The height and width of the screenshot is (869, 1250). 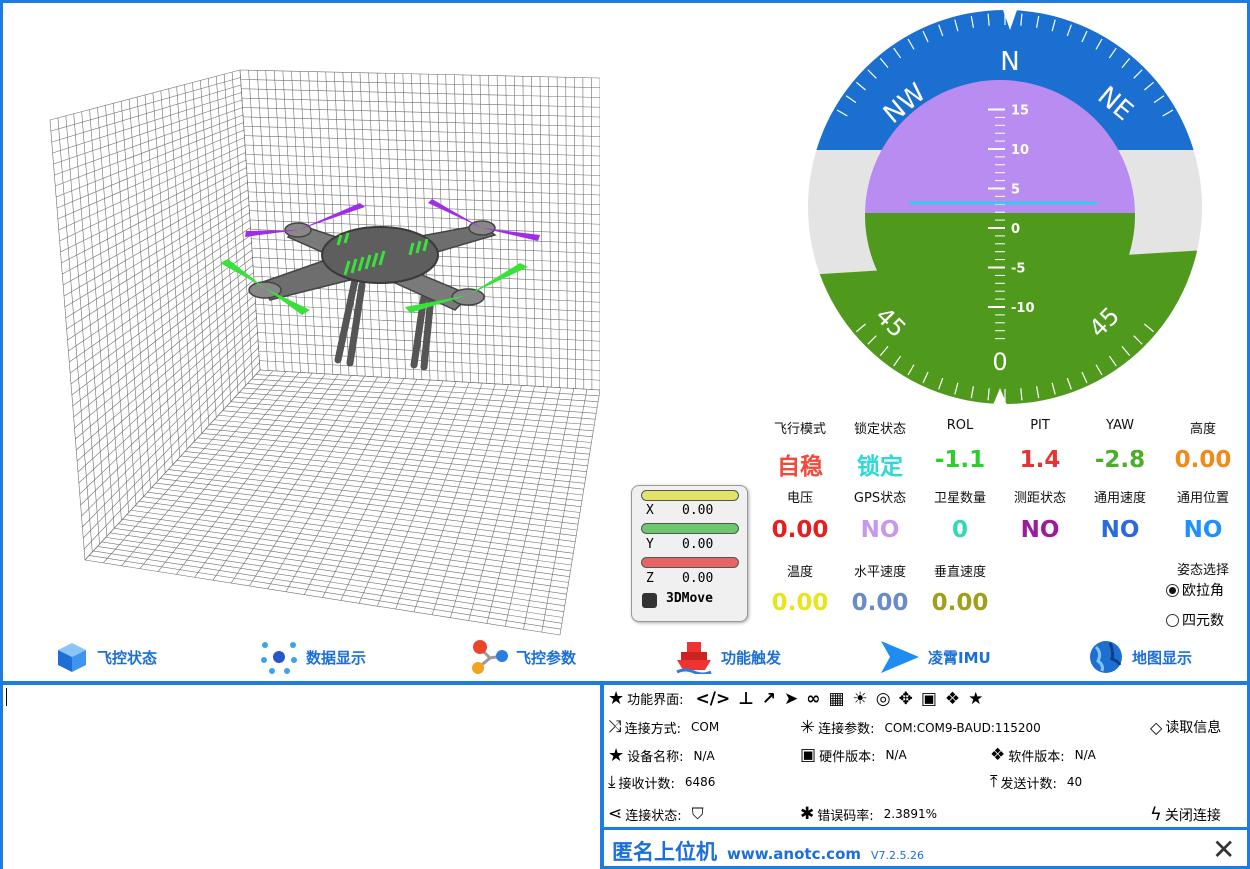 I want to click on attitude-radio-1: 四元数, so click(x=1195, y=620).